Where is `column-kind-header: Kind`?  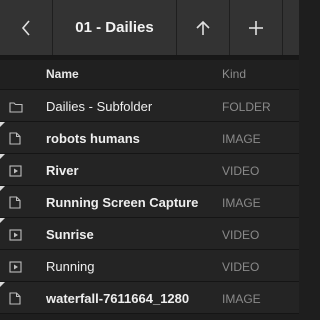 column-kind-header: Kind is located at coordinates (234, 74).